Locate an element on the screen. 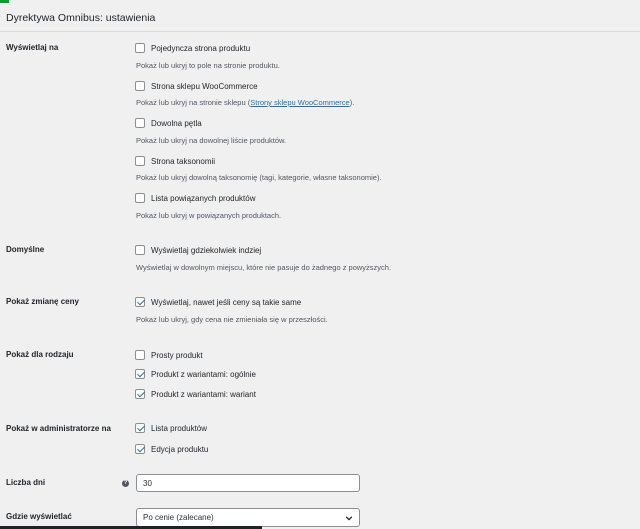  checkbox-label: Pojedyncza strona produktu is located at coordinates (201, 48).